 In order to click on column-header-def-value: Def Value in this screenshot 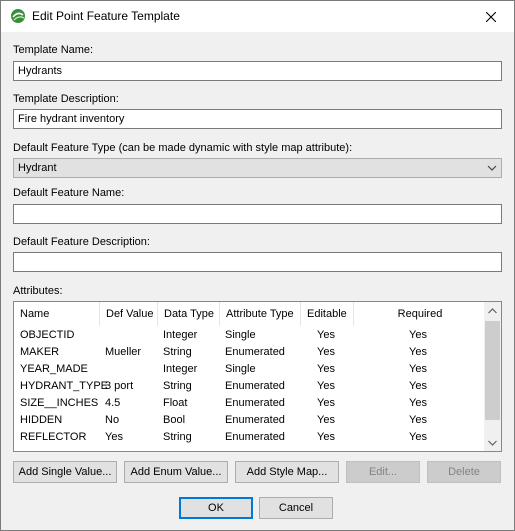, I will do `click(129, 314)`.